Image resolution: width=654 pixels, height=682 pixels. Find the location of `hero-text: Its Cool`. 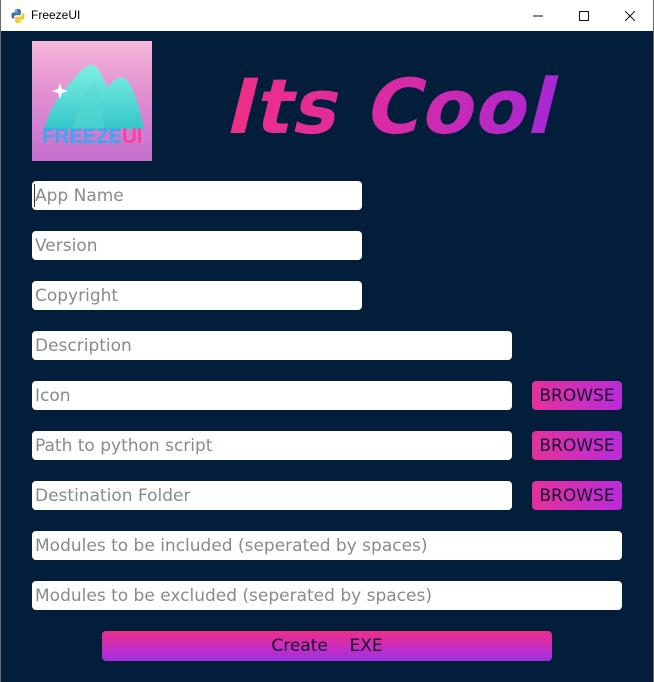

hero-text: Its Cool is located at coordinates (397, 107).